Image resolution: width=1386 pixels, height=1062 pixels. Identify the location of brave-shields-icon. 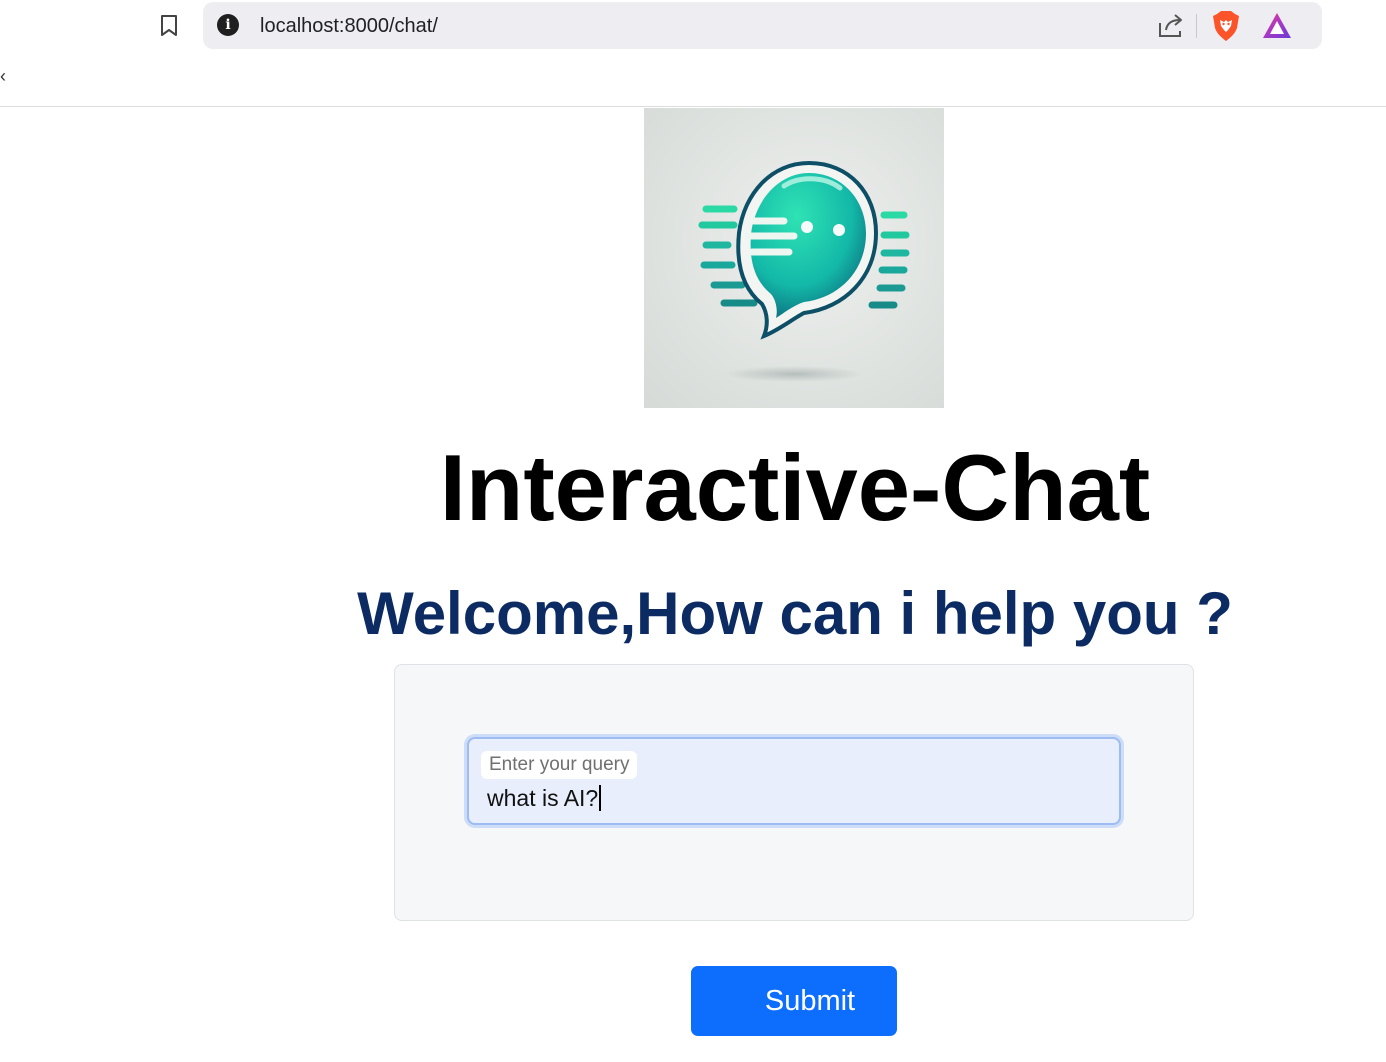
(1226, 26).